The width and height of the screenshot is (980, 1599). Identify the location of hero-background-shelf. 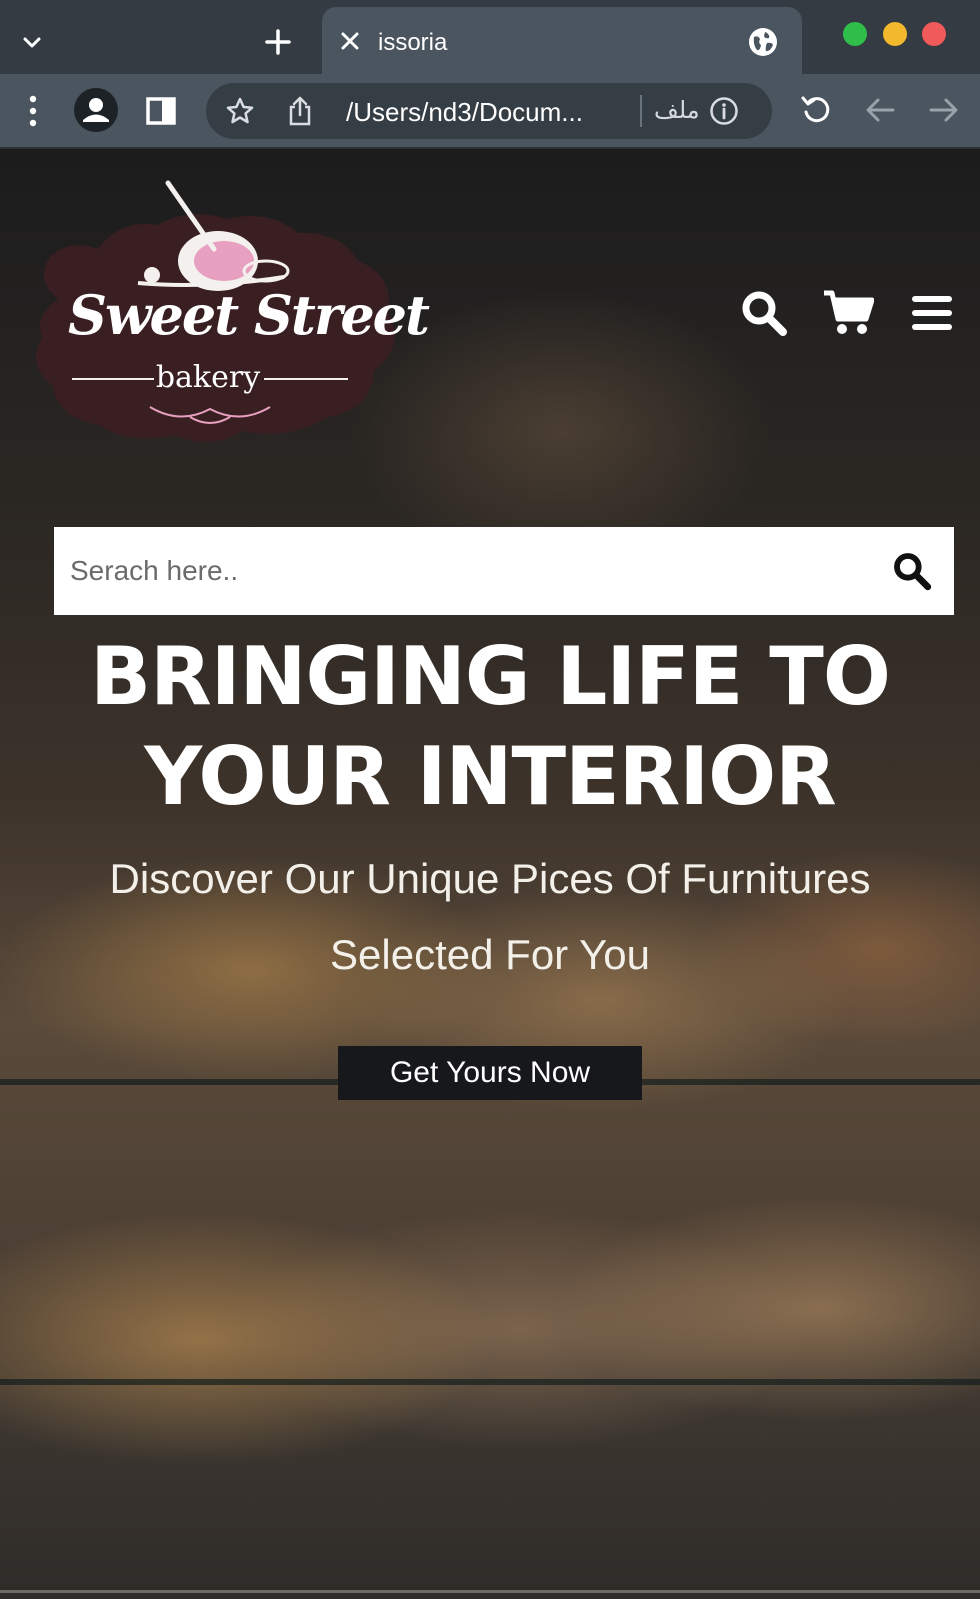
(490, 1382).